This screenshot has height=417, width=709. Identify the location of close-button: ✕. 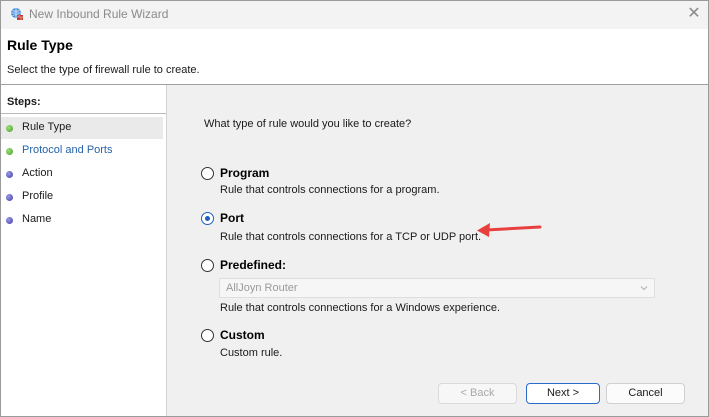
(694, 15).